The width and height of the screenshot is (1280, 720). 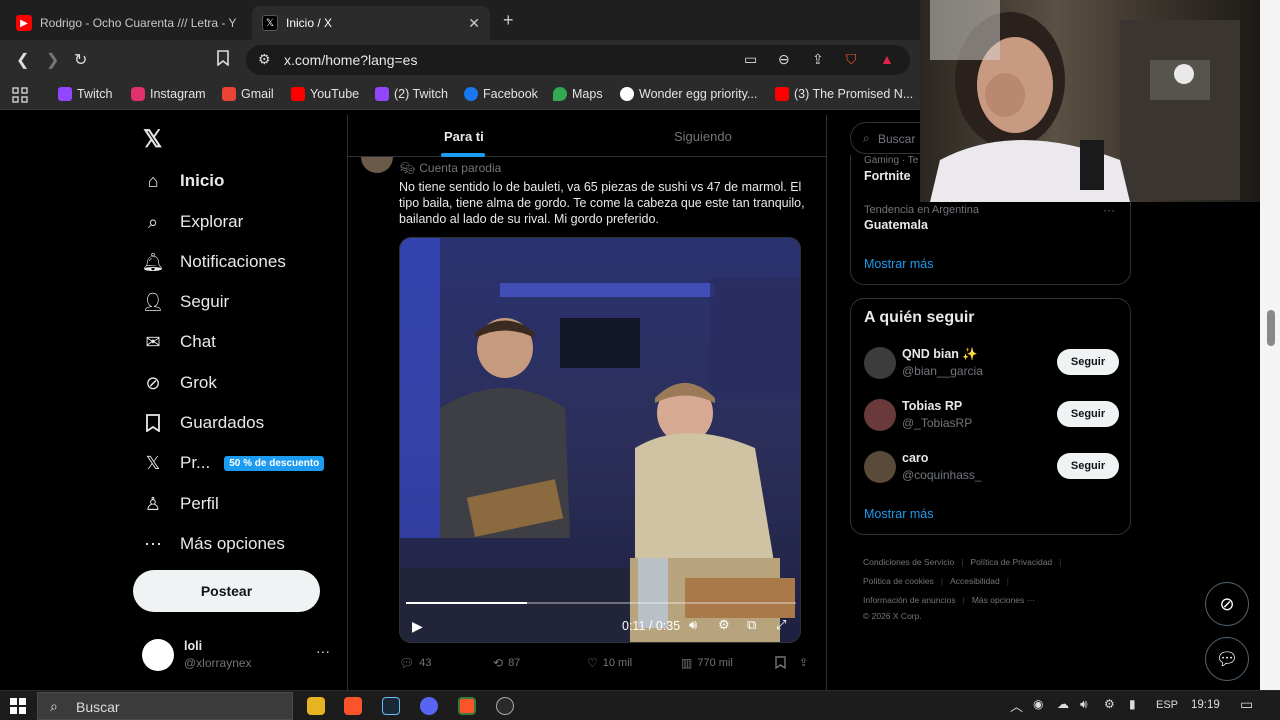 What do you see at coordinates (391, 706) in the screenshot?
I see `steam-icon` at bounding box center [391, 706].